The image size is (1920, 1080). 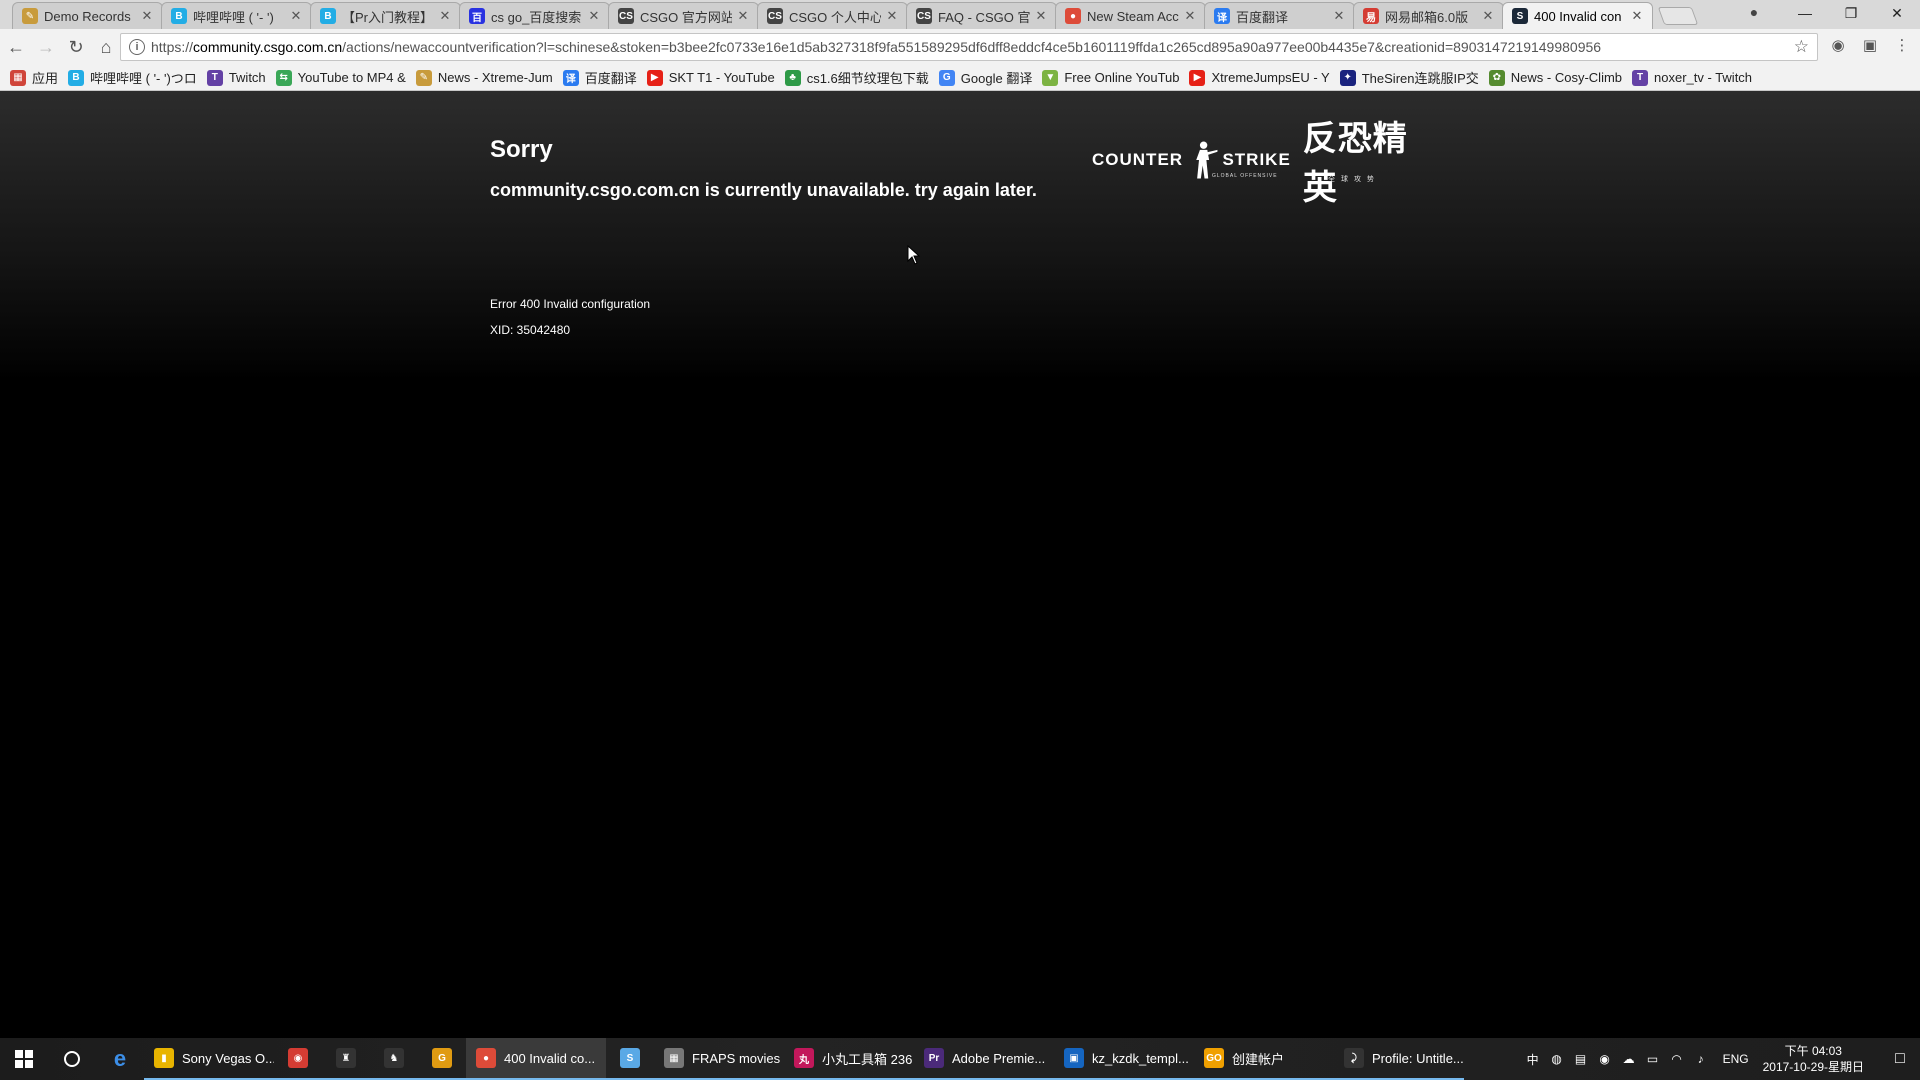 I want to click on taskbar-app: S, so click(x=630, y=1059).